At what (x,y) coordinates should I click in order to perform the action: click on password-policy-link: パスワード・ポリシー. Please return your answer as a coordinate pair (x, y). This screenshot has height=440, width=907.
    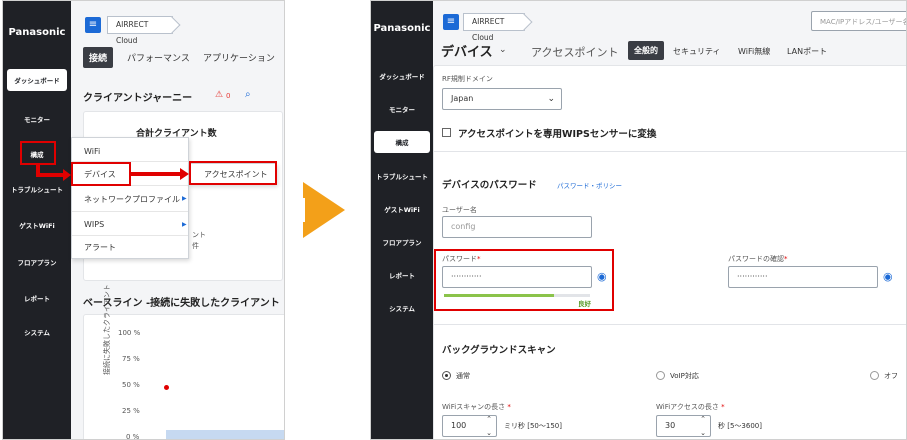
    Looking at the image, I should click on (589, 185).